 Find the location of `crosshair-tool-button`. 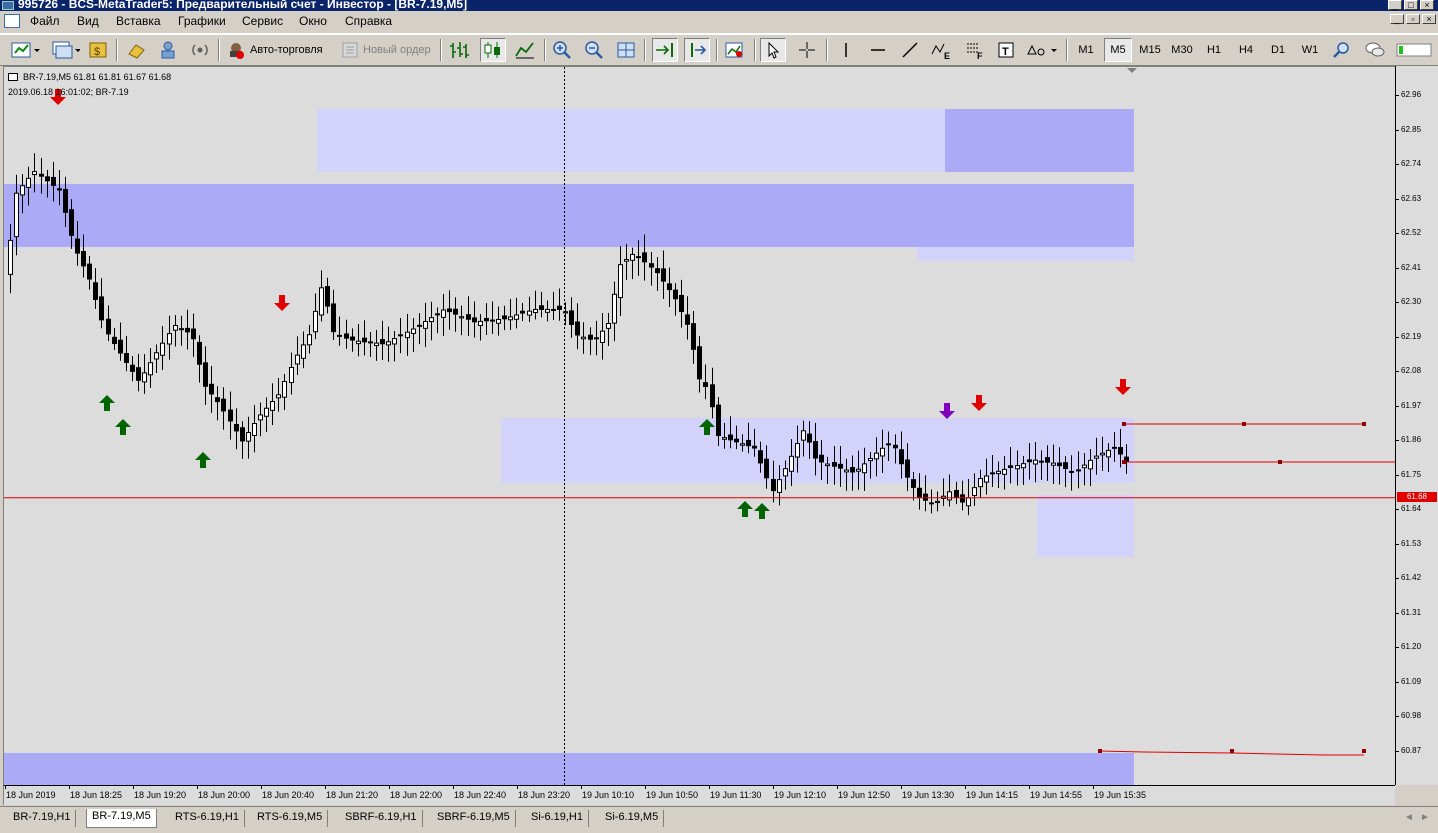

crosshair-tool-button is located at coordinates (807, 50).